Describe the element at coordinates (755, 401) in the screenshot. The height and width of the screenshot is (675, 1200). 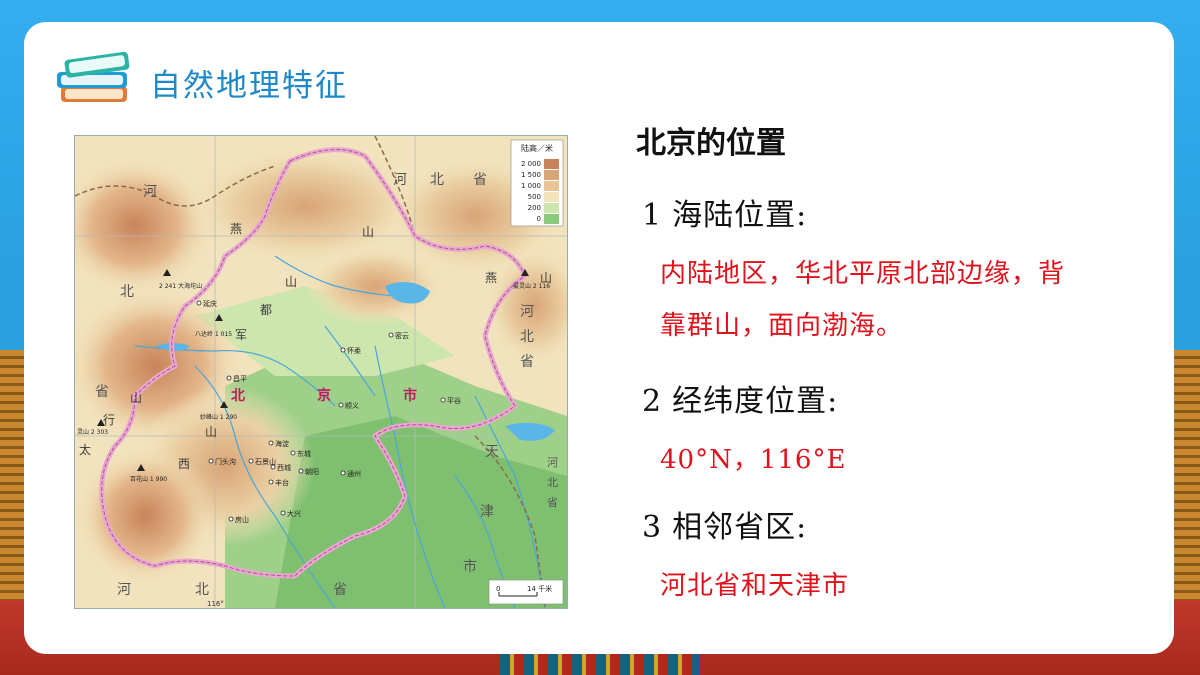
I see `item-2-title: 经纬度位置:` at that location.